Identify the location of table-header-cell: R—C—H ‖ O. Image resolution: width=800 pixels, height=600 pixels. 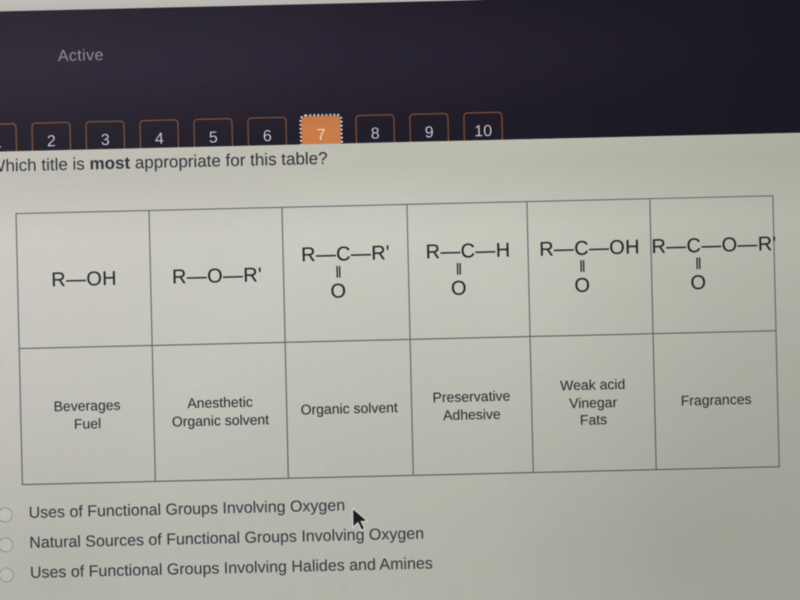
(468, 270).